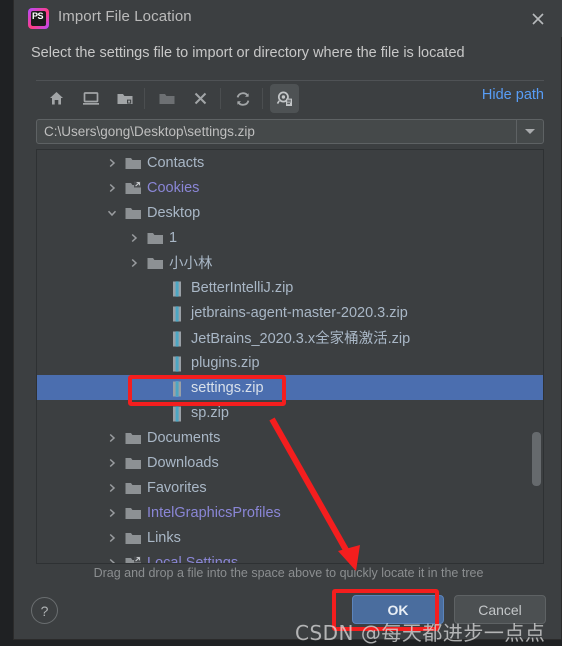 The image size is (562, 646). What do you see at coordinates (288, 18) in the screenshot?
I see `title-bar: PS Import File Location` at bounding box center [288, 18].